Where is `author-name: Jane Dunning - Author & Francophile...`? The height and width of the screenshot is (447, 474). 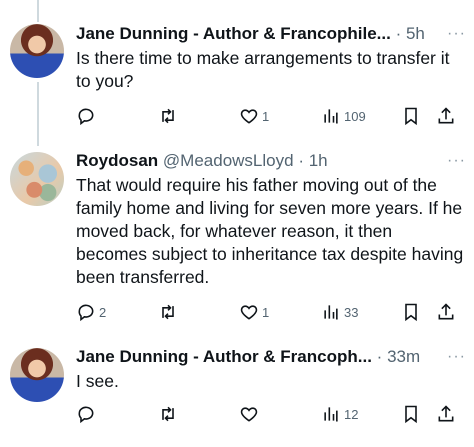 author-name: Jane Dunning - Author & Francophile... is located at coordinates (233, 33).